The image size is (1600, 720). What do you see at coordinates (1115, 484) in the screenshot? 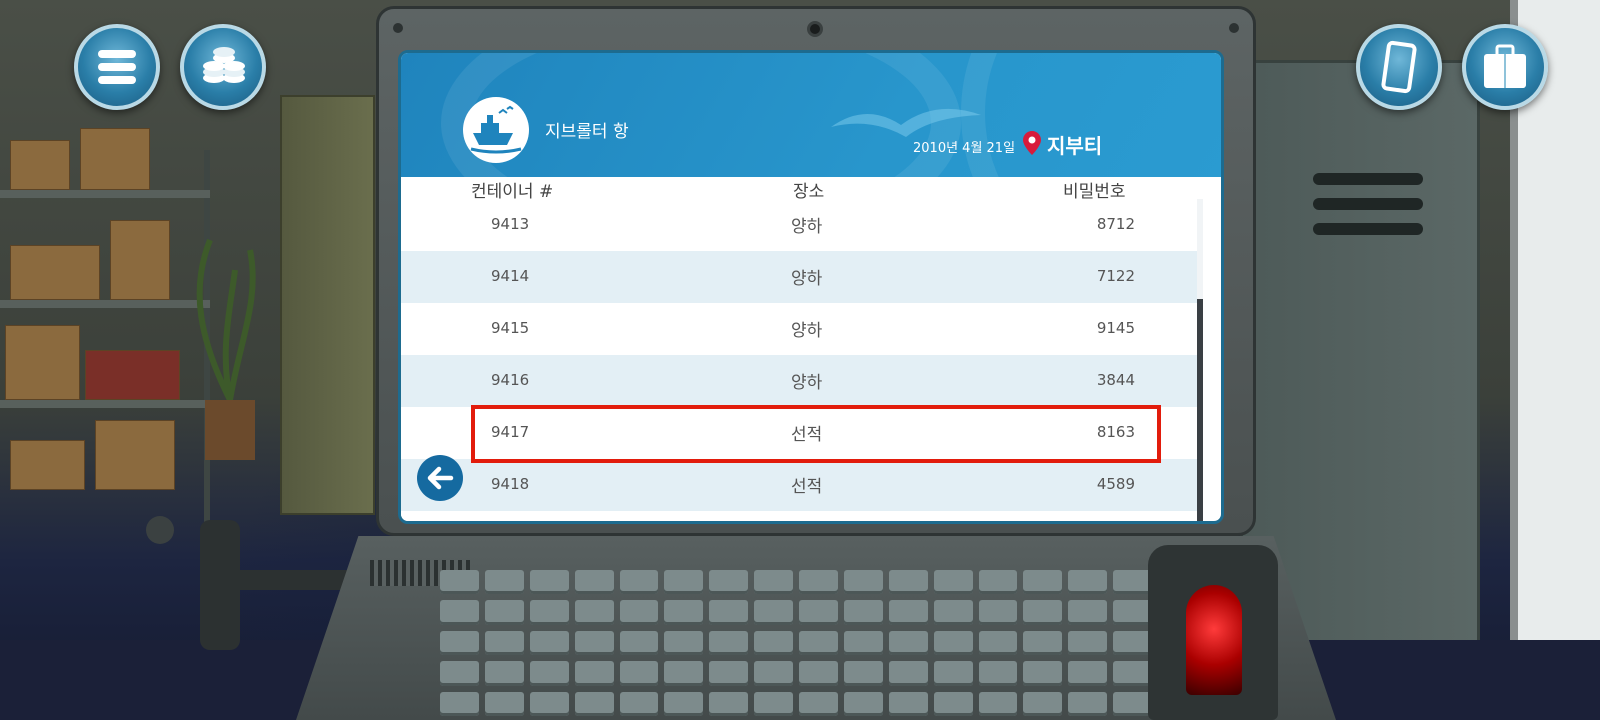
I see `cell-password: 4589` at bounding box center [1115, 484].